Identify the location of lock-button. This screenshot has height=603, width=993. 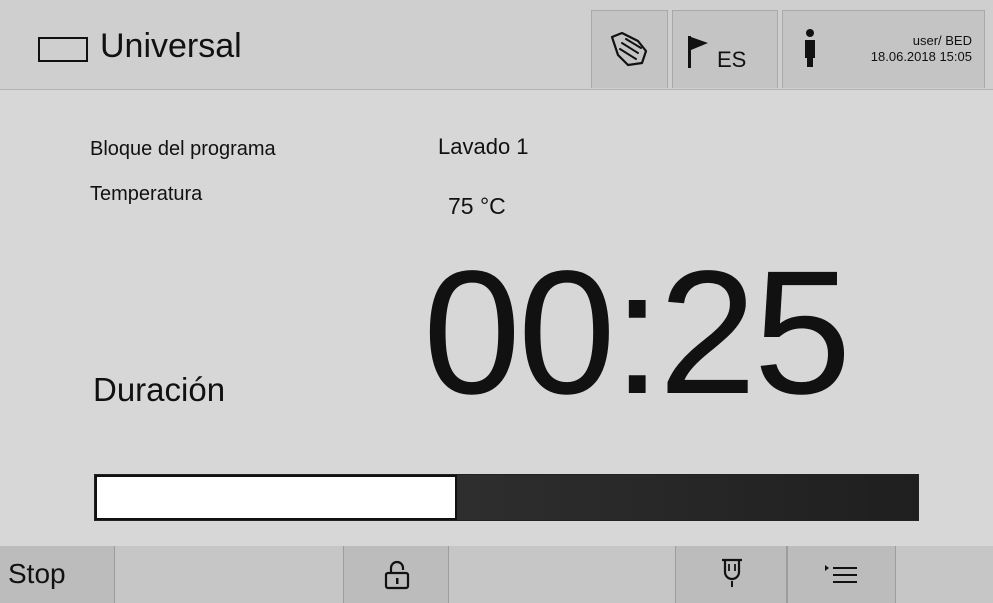
(396, 574).